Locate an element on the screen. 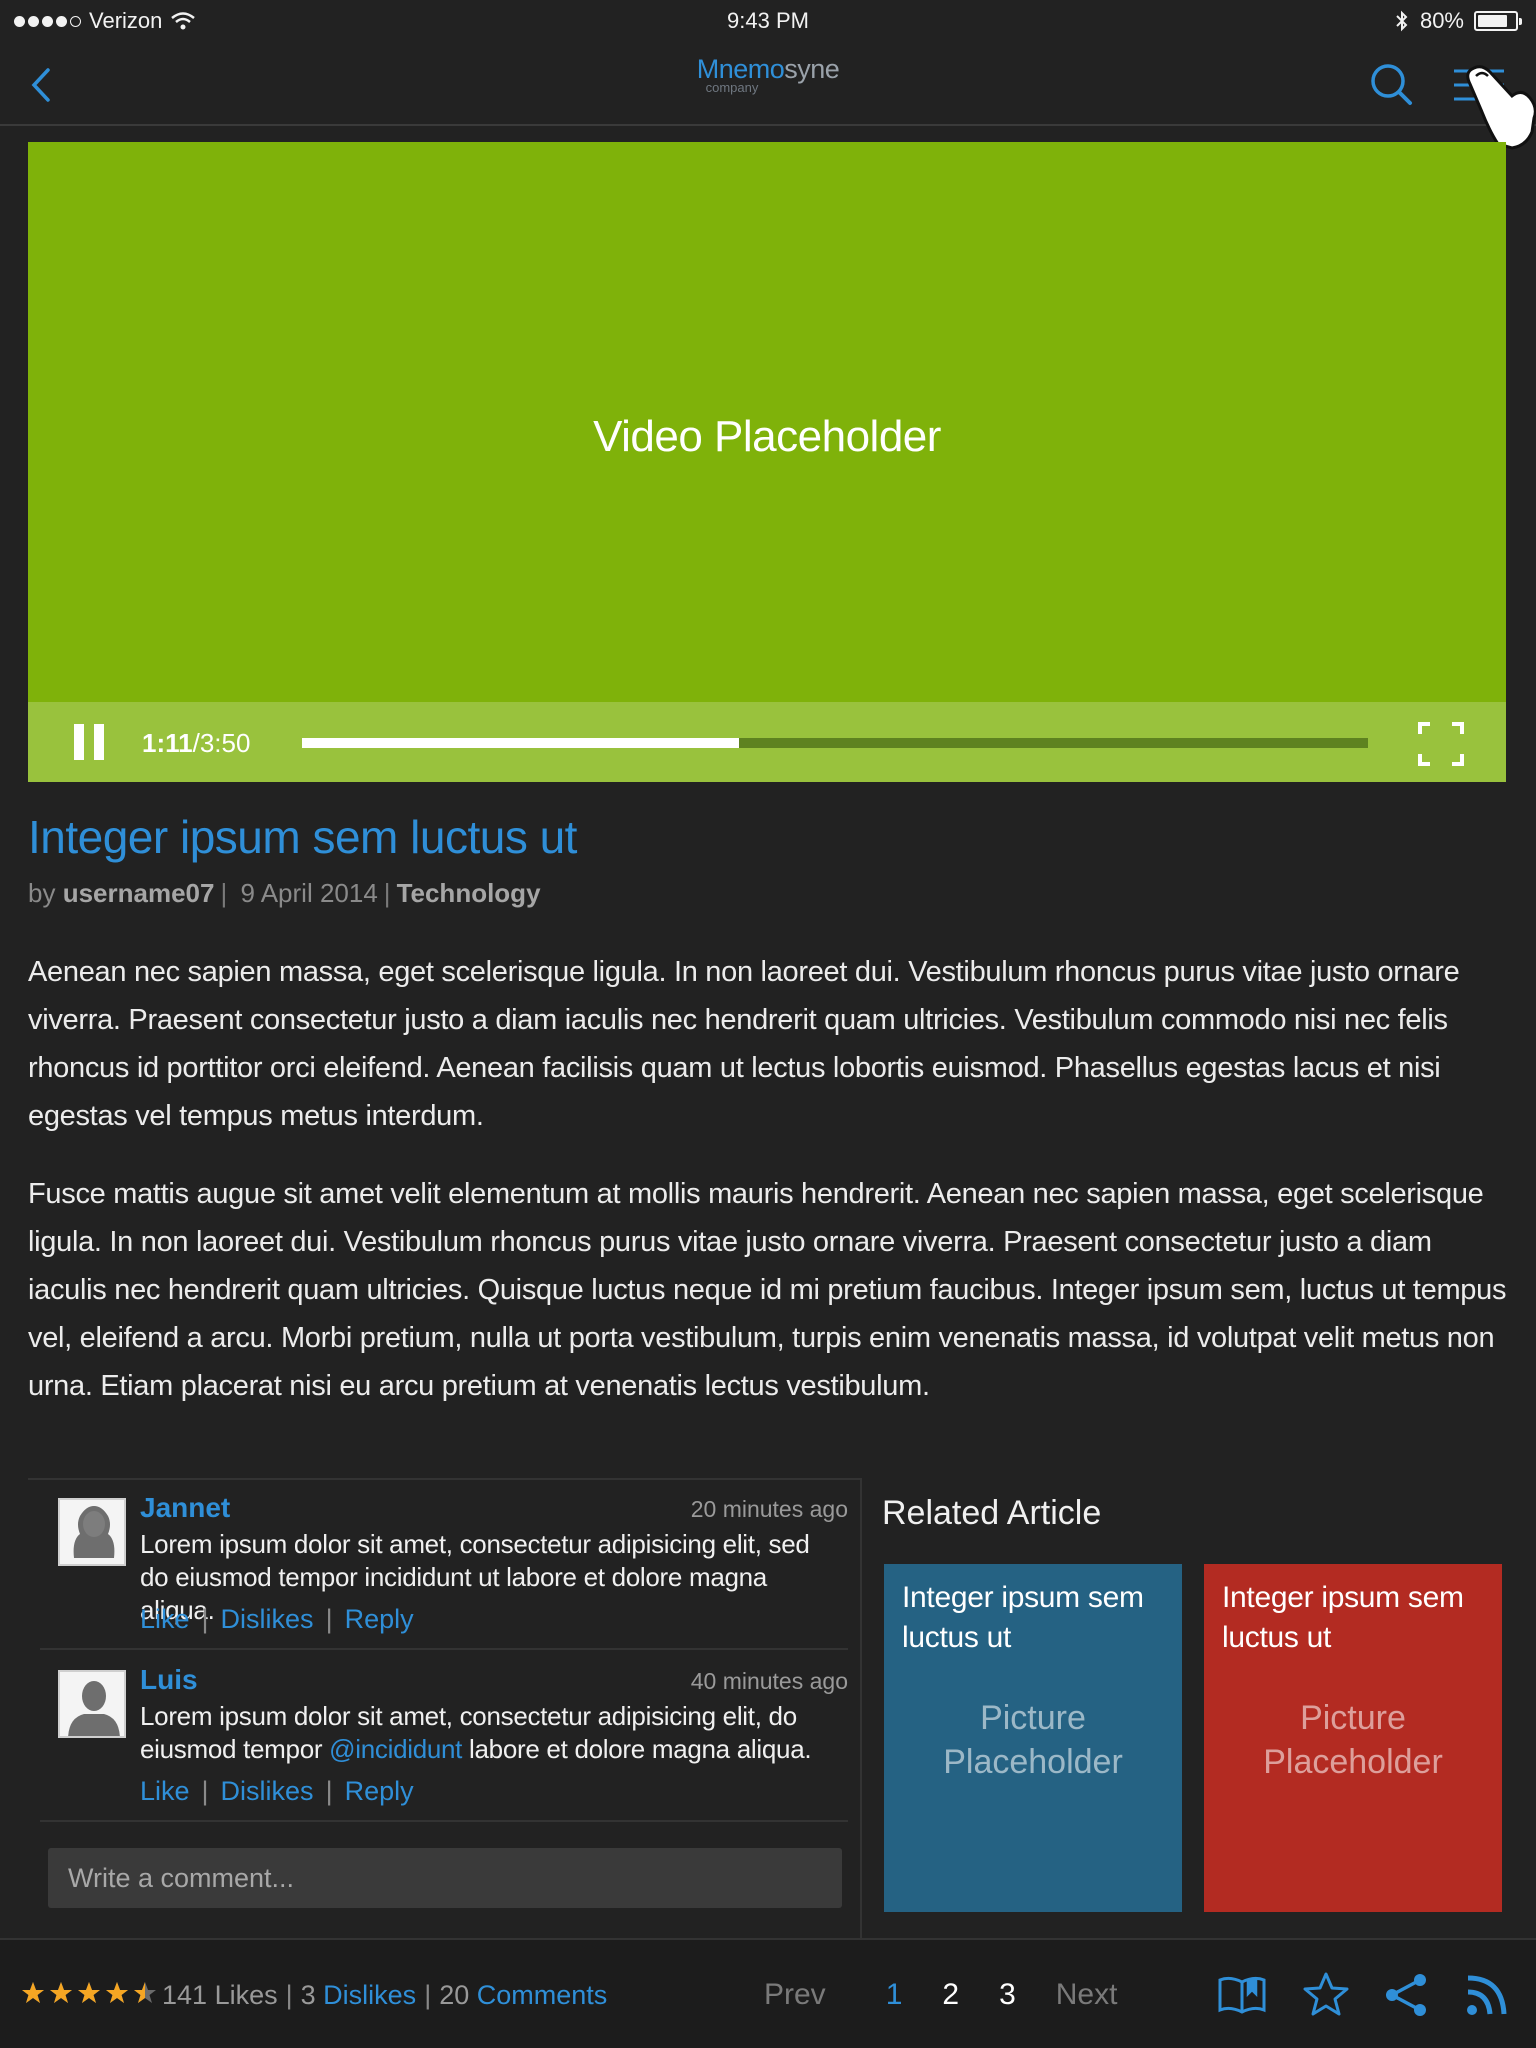  related-heading: Related Article is located at coordinates (992, 1513).